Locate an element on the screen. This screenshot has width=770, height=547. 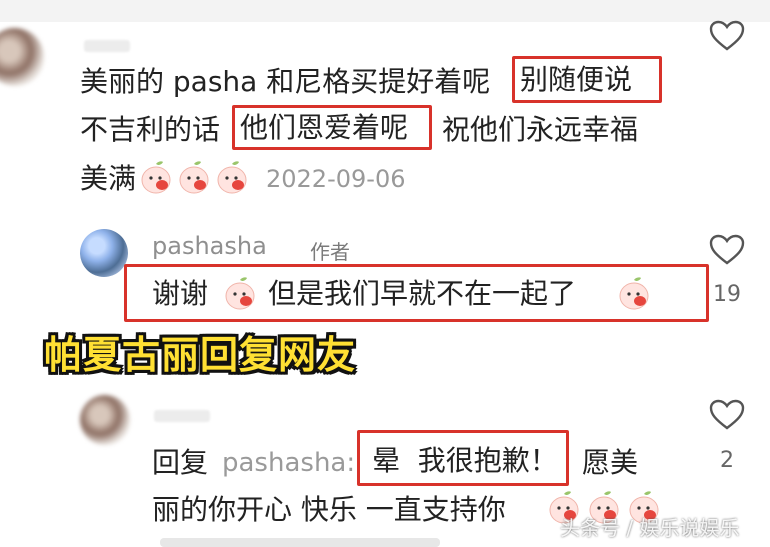
comment-date: 2022-09-06 is located at coordinates (336, 179).